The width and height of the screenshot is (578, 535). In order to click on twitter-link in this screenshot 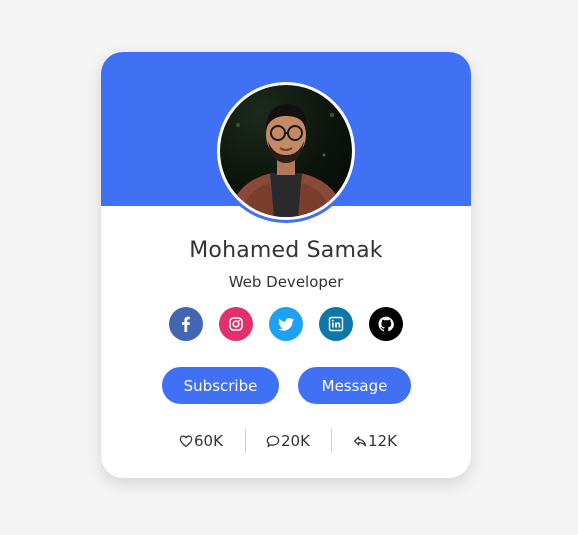, I will do `click(286, 324)`.